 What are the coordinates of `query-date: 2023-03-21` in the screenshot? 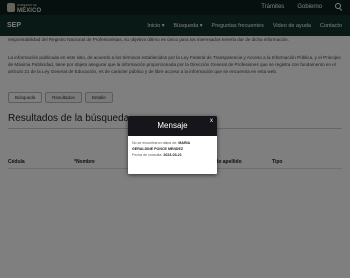 It's located at (172, 155).